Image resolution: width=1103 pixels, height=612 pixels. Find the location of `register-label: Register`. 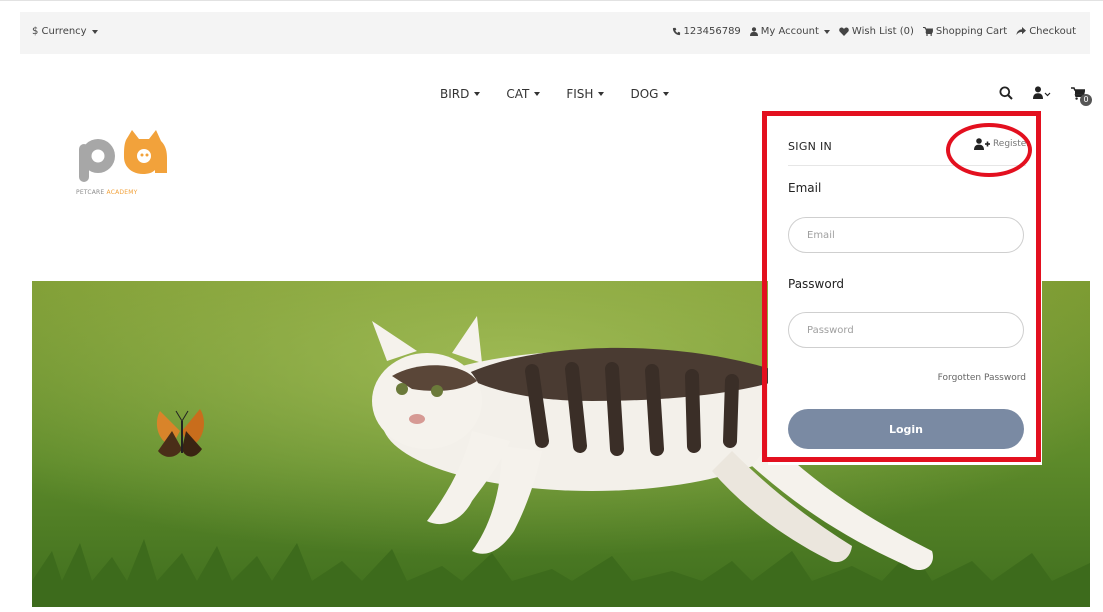

register-label: Register is located at coordinates (1011, 144).